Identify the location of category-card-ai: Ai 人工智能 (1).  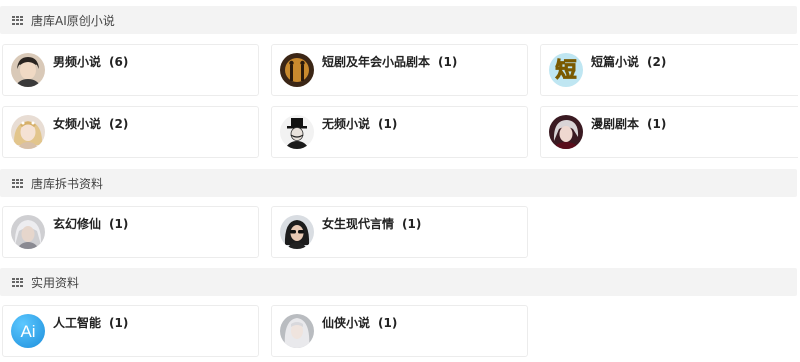
(130, 331).